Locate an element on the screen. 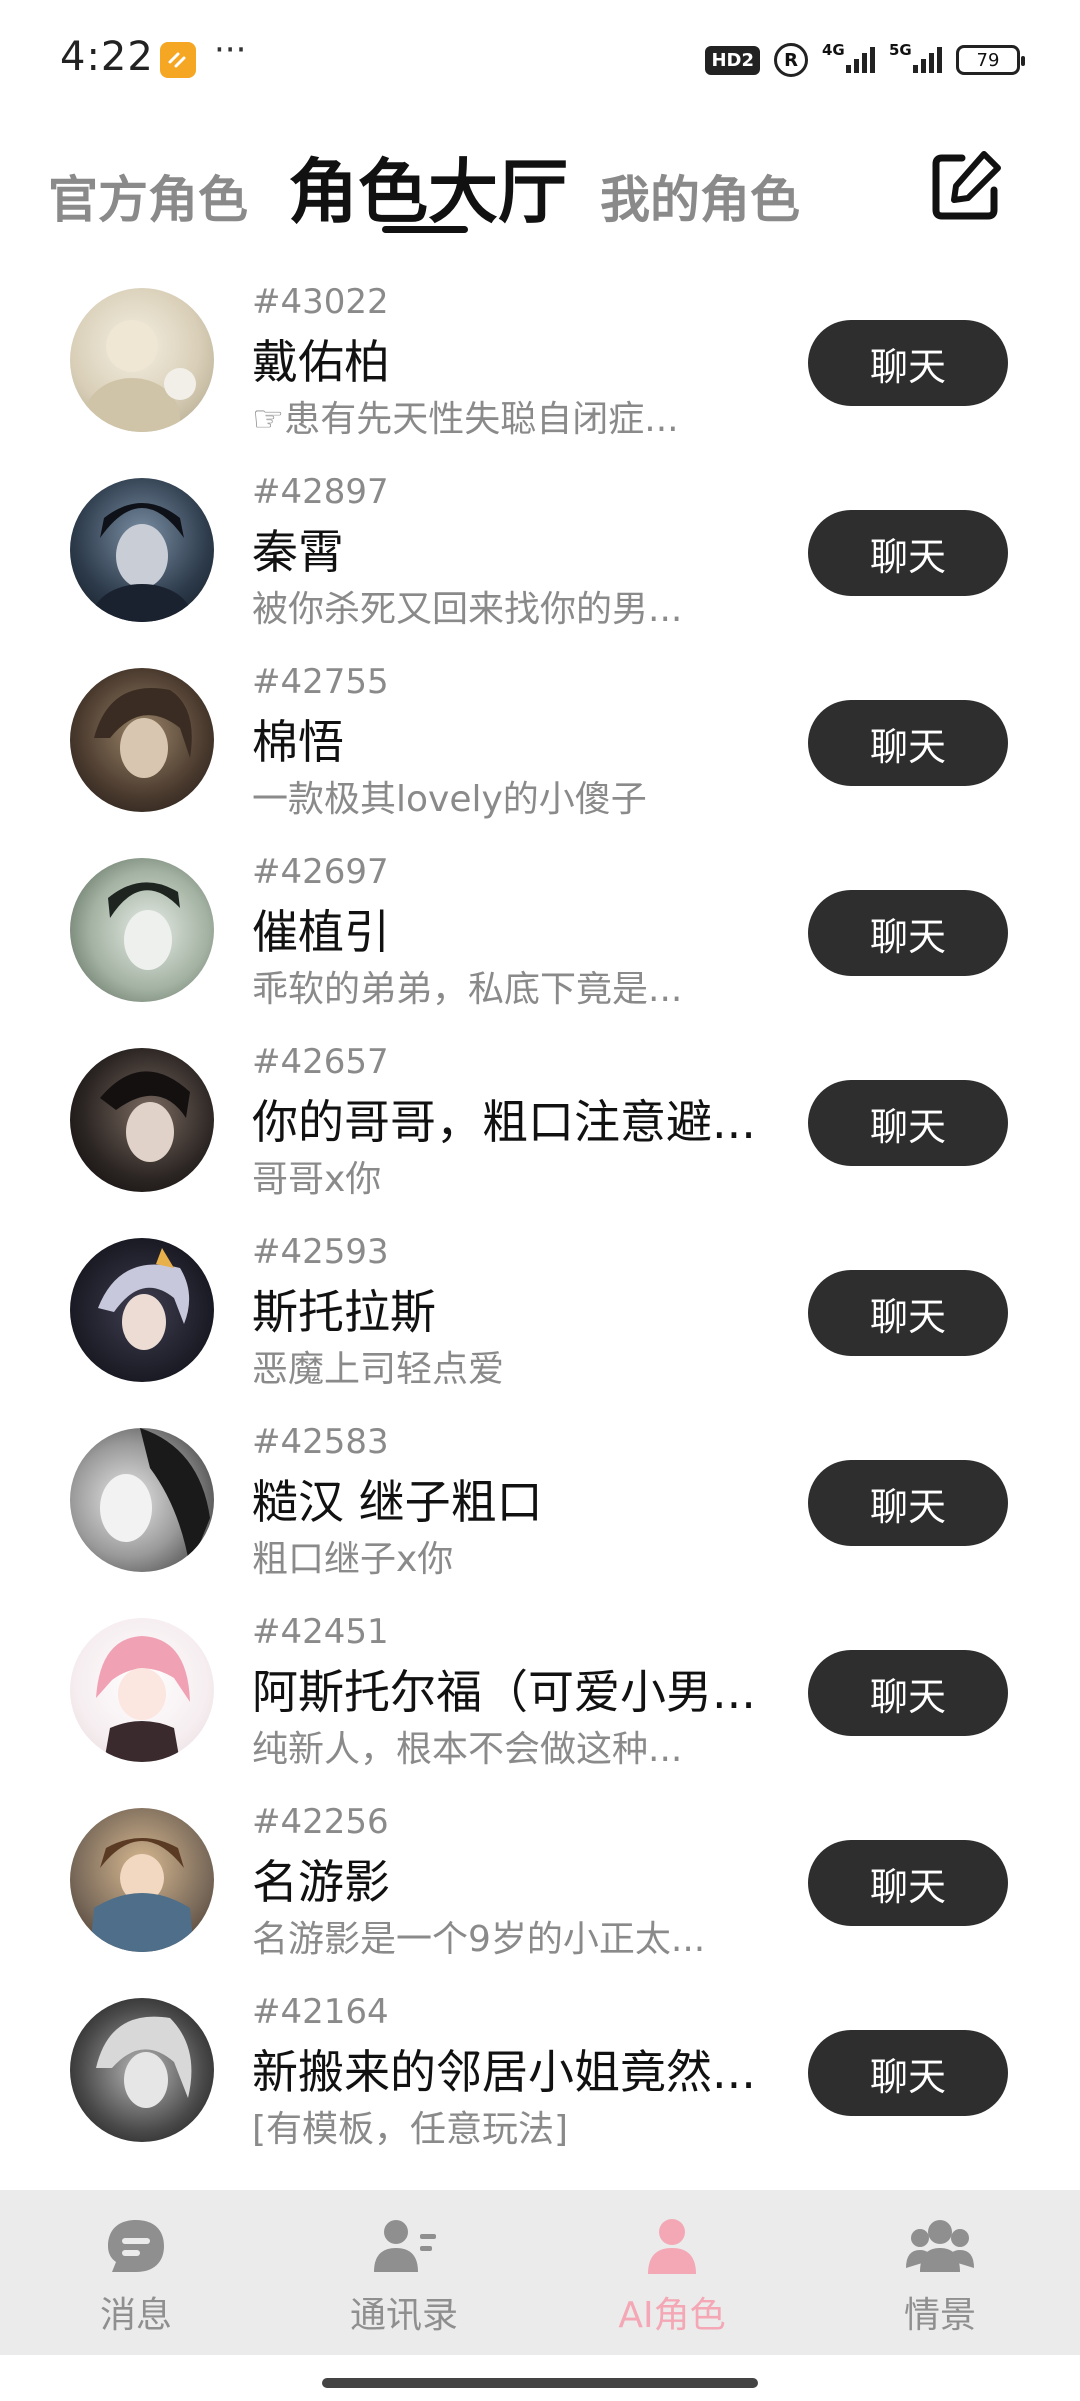 This screenshot has height=2401, width=1080. ai-role-icon is located at coordinates (672, 2246).